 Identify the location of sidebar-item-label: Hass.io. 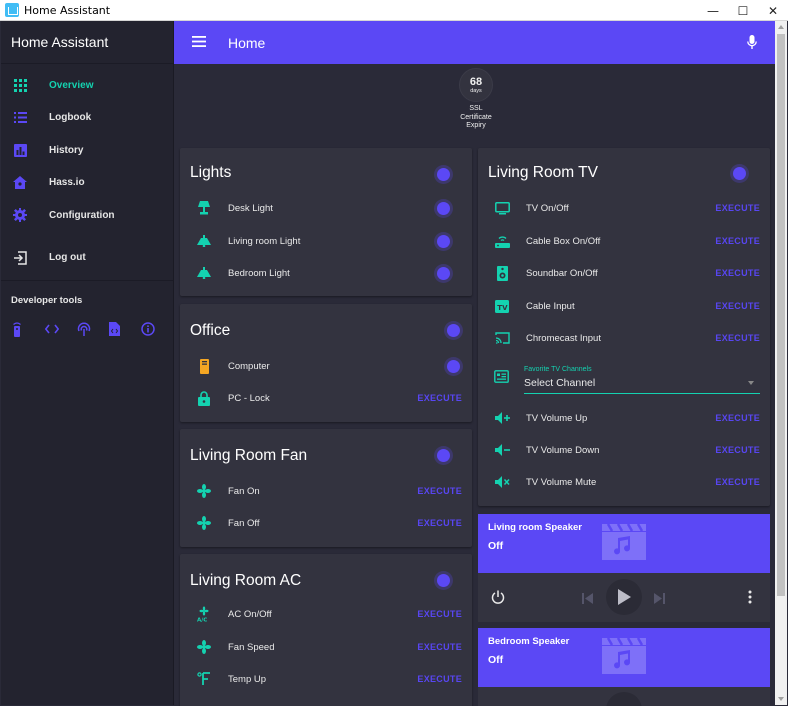
(67, 183).